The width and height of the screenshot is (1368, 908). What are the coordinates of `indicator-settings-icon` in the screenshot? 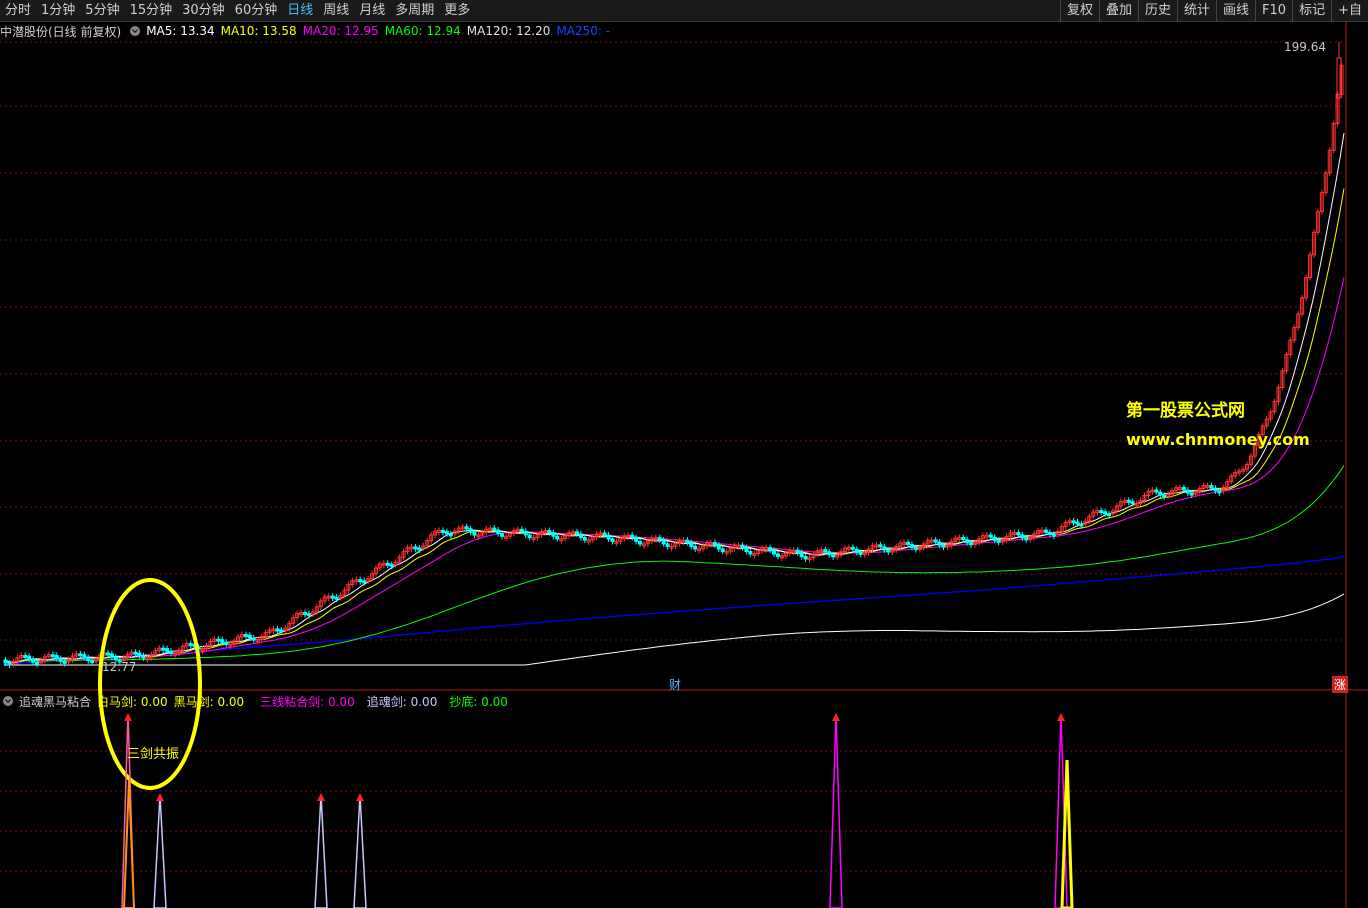 It's located at (8, 701).